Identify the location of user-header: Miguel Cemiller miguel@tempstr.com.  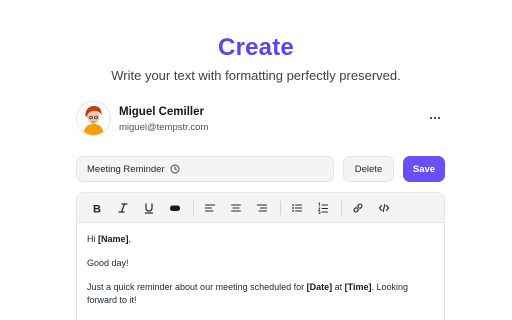
(142, 118).